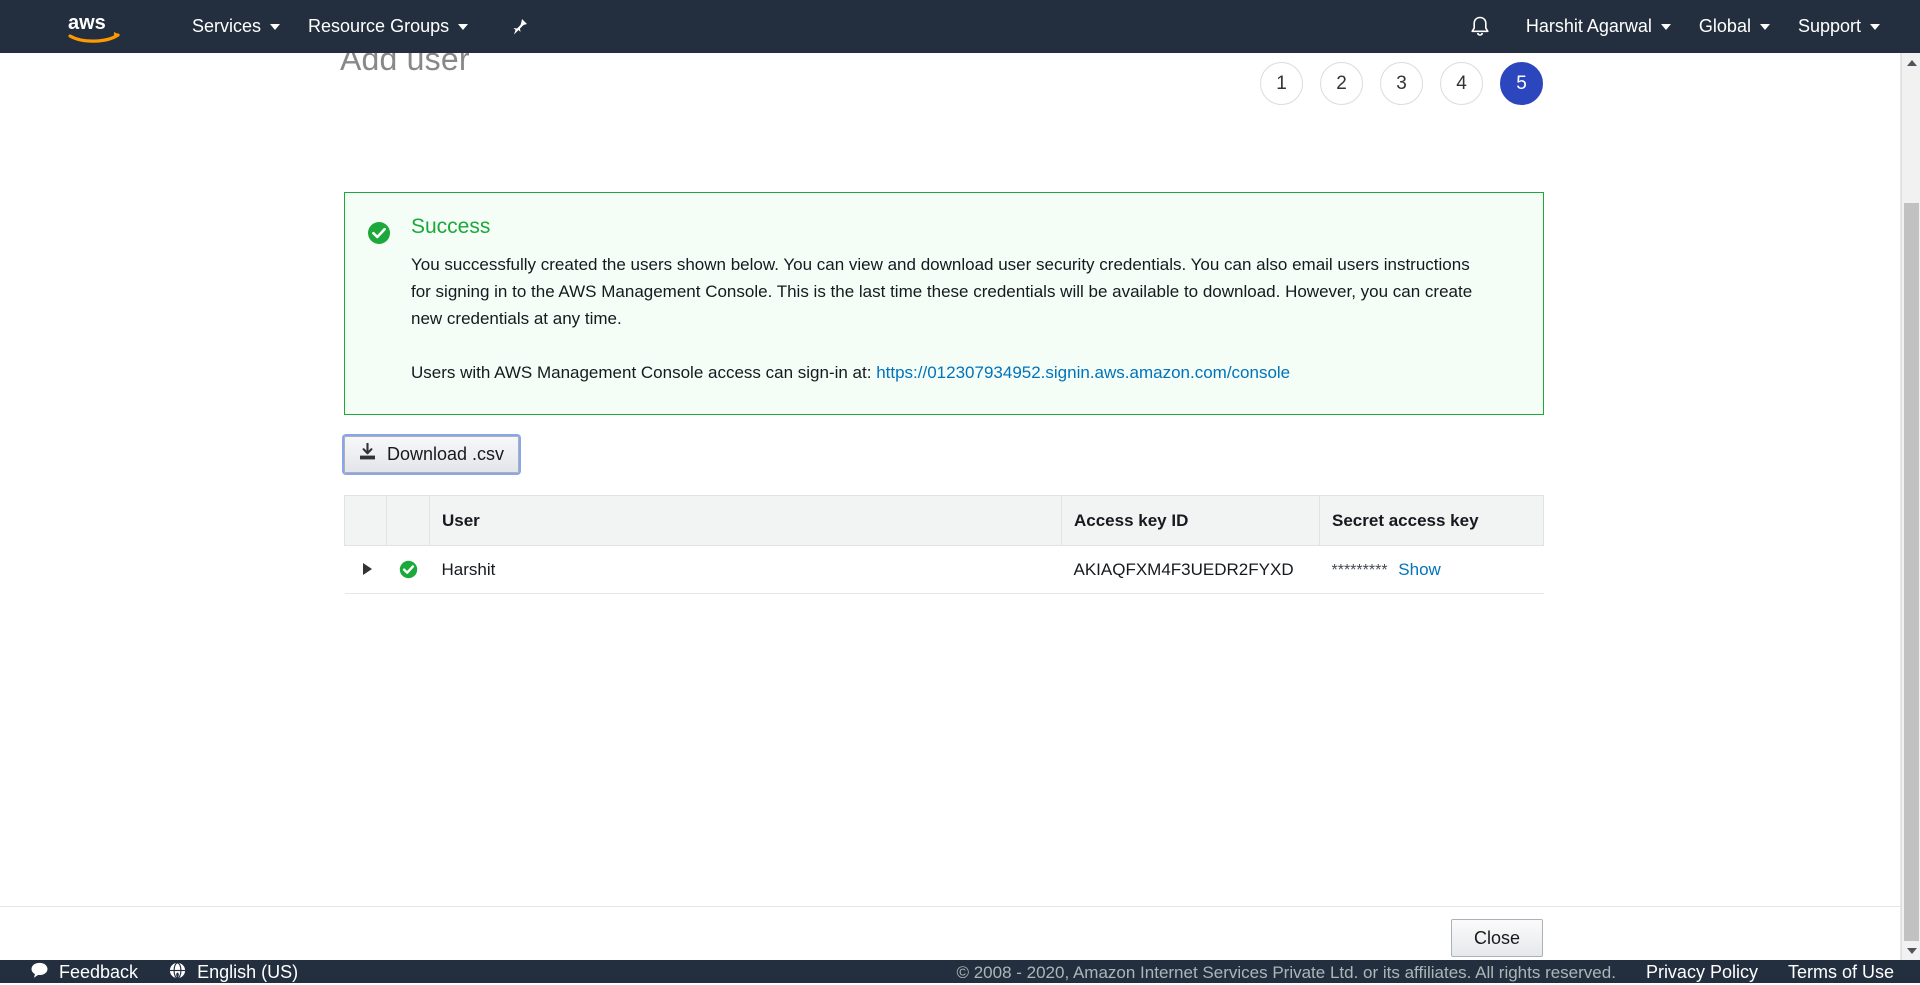  I want to click on download-csv-button-label: Download .csv, so click(446, 454).